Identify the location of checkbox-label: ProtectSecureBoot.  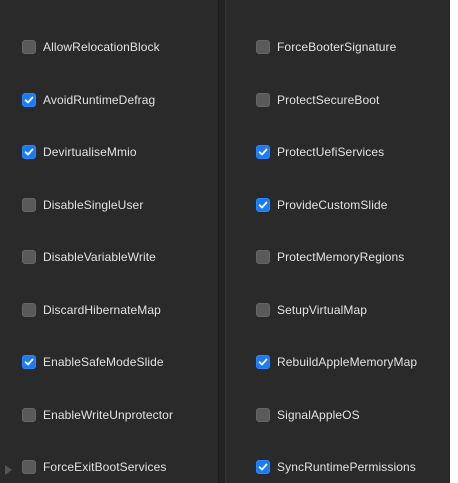
(328, 99).